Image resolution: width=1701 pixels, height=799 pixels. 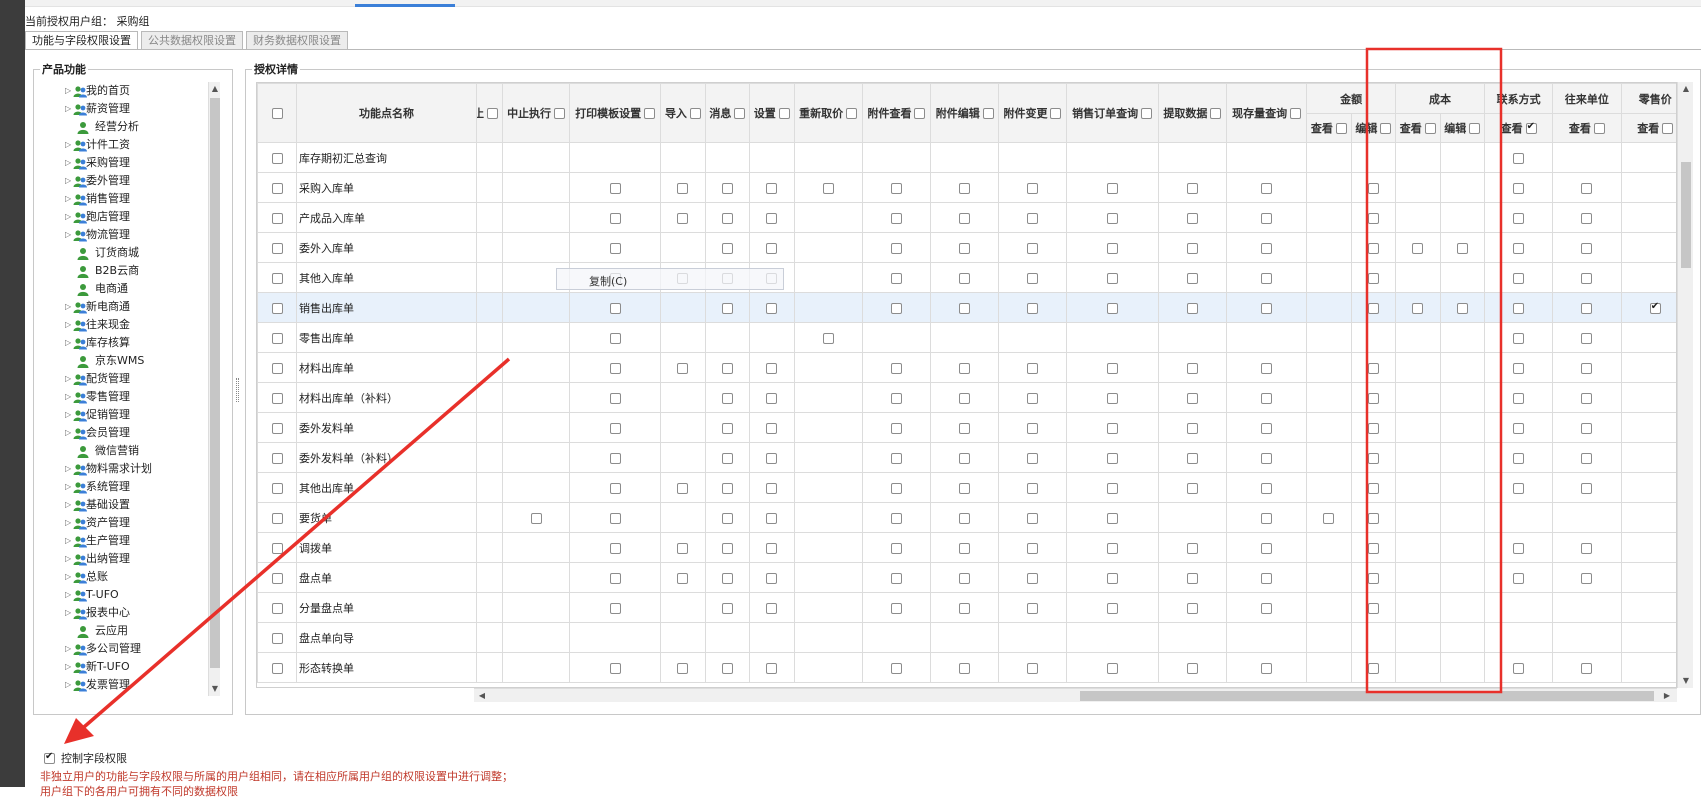 I want to click on panel-splitter-handle, so click(x=237, y=390).